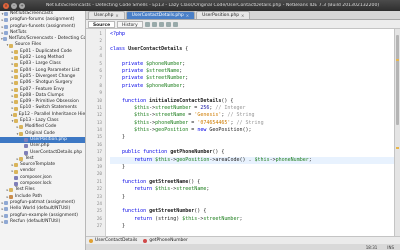  I want to click on find-icon, so click(161, 24).